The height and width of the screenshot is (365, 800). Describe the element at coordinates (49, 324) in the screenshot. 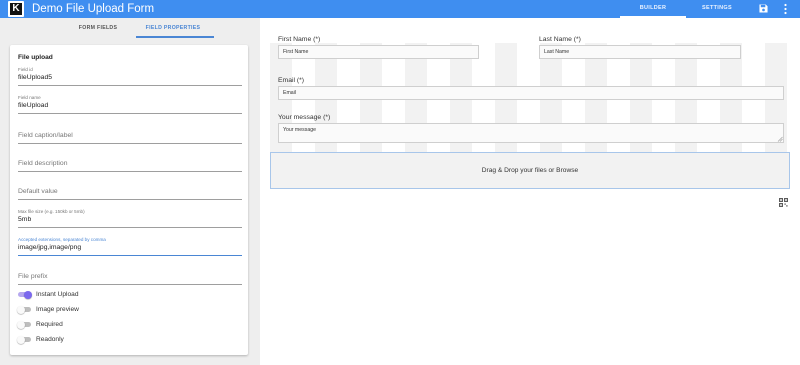

I see `required-label: Required` at that location.